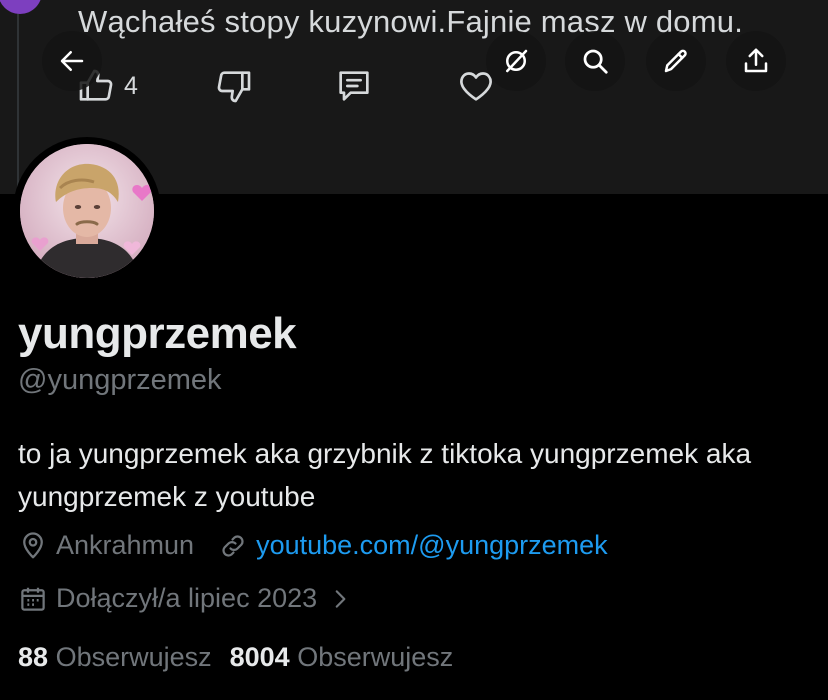 This screenshot has height=700, width=828. What do you see at coordinates (18, 97) in the screenshot?
I see `thread-line` at bounding box center [18, 97].